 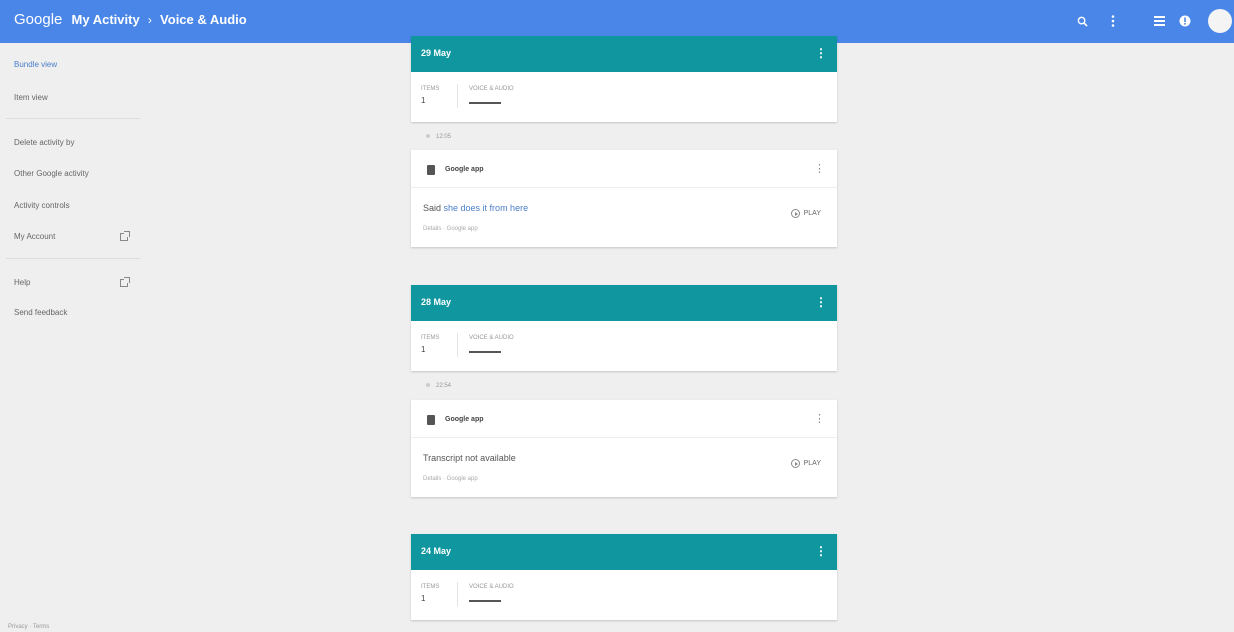 I want to click on day-card: 28 May ⋮ ITEMS 1 VOICE & AUDIO, so click(x=624, y=328).